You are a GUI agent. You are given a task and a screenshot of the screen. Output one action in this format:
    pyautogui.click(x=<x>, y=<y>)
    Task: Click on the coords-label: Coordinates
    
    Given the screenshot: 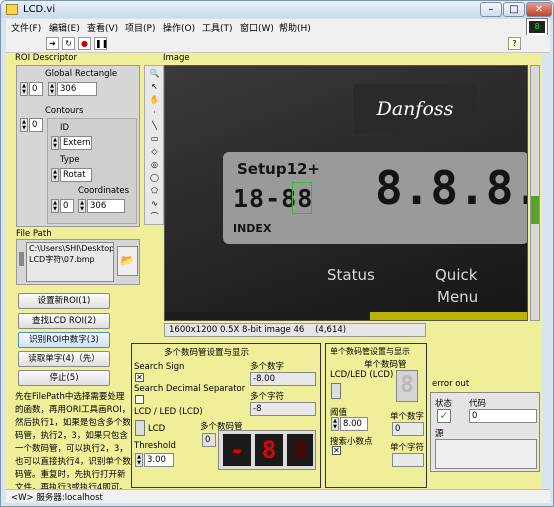 What is the action you would take?
    pyautogui.click(x=104, y=191)
    